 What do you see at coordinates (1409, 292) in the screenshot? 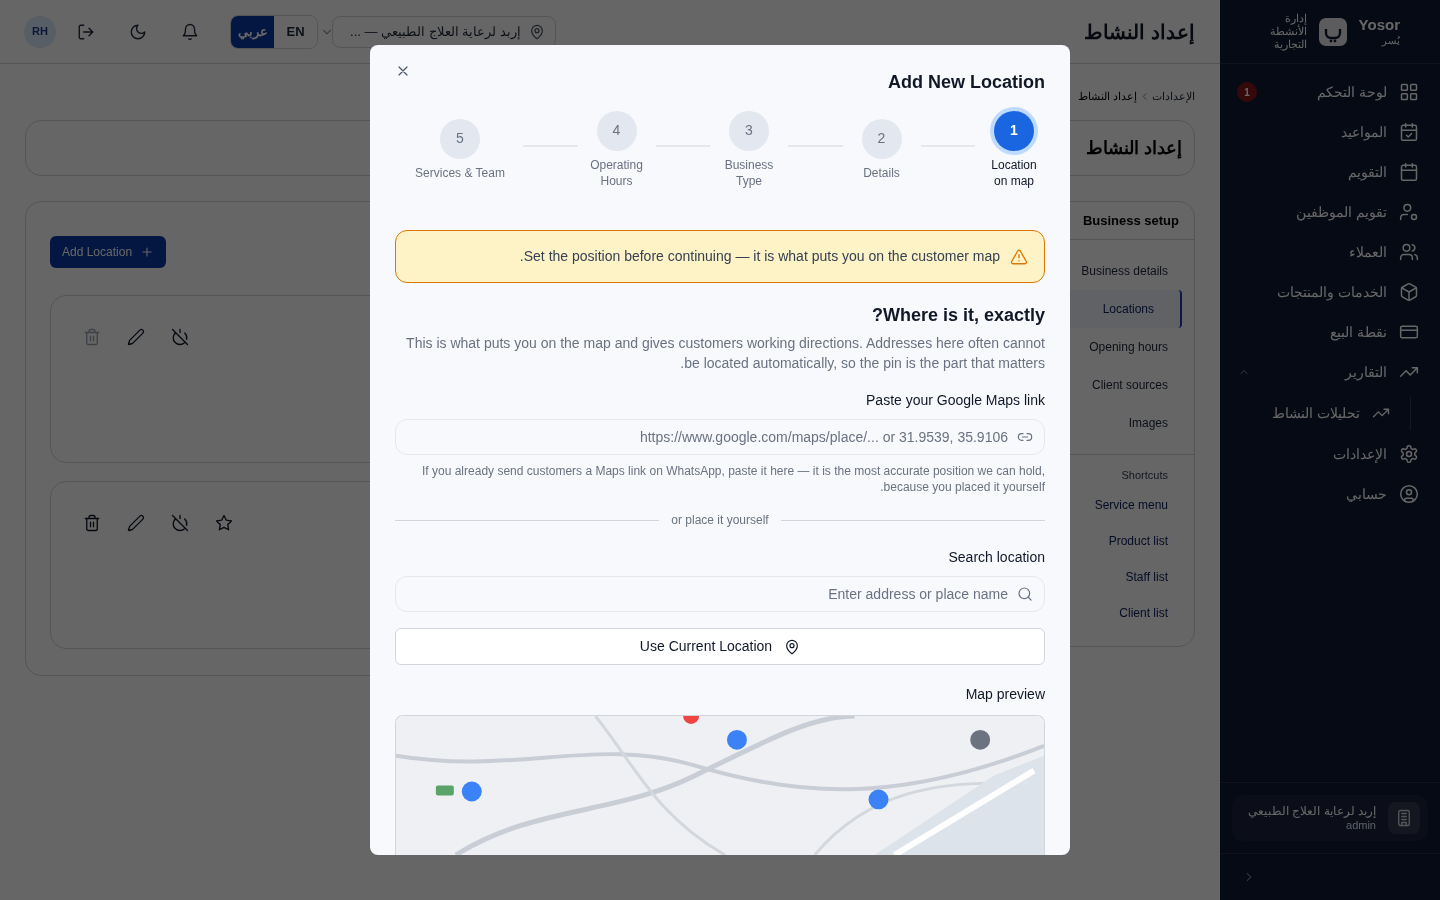
I see `box-icon` at bounding box center [1409, 292].